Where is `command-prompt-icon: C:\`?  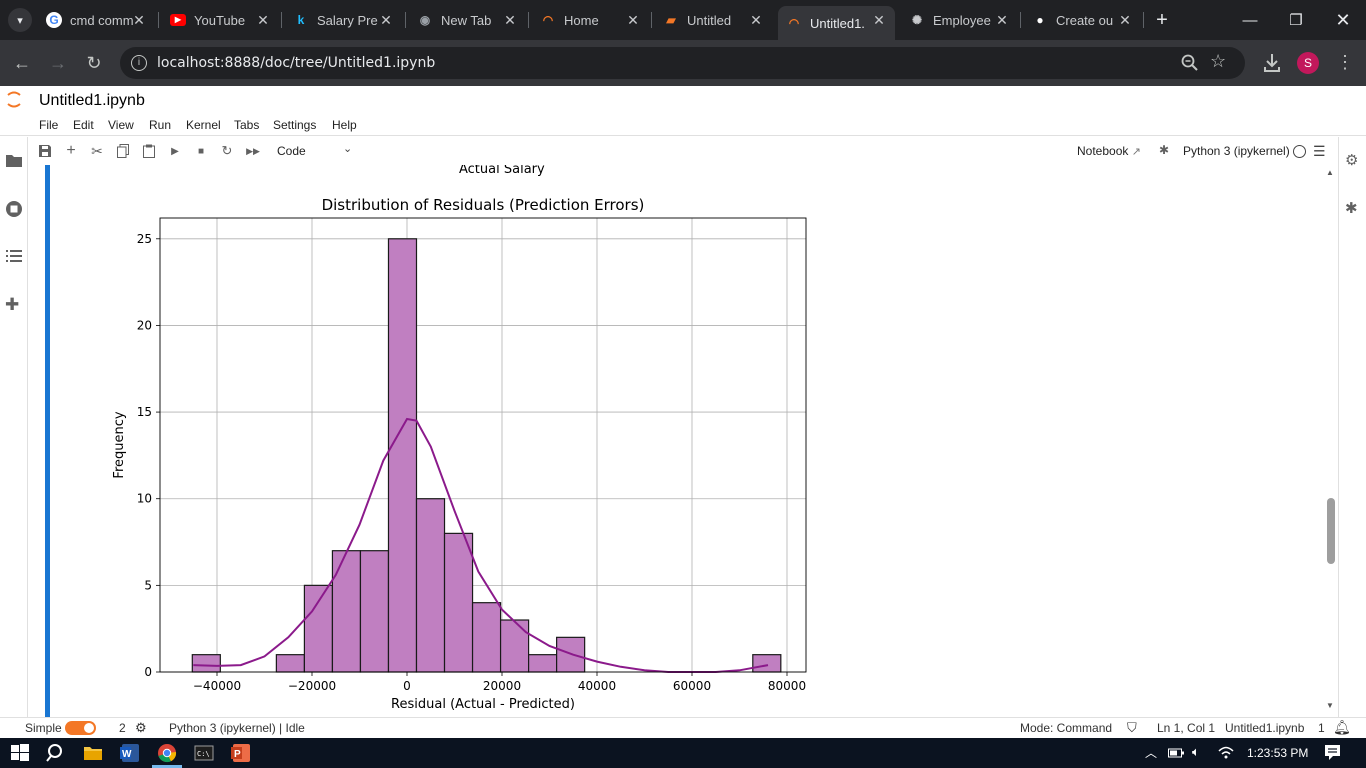 command-prompt-icon: C:\ is located at coordinates (204, 753).